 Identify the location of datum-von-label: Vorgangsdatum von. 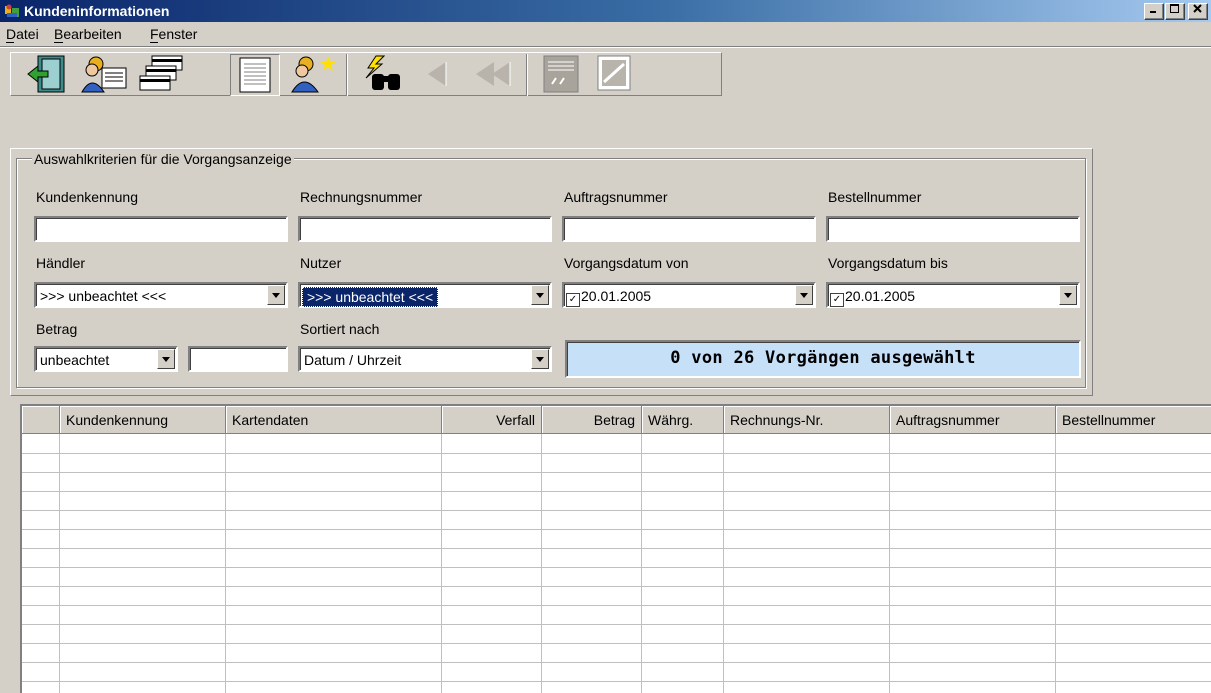
(626, 263).